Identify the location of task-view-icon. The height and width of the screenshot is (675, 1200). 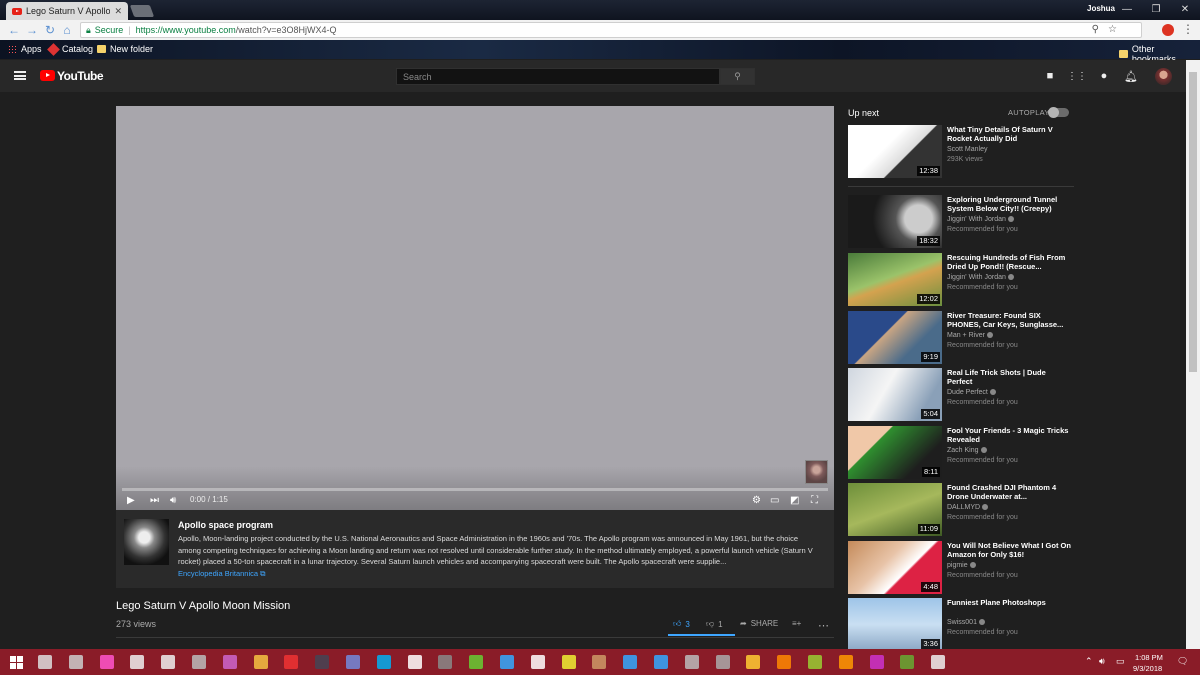
(45, 662).